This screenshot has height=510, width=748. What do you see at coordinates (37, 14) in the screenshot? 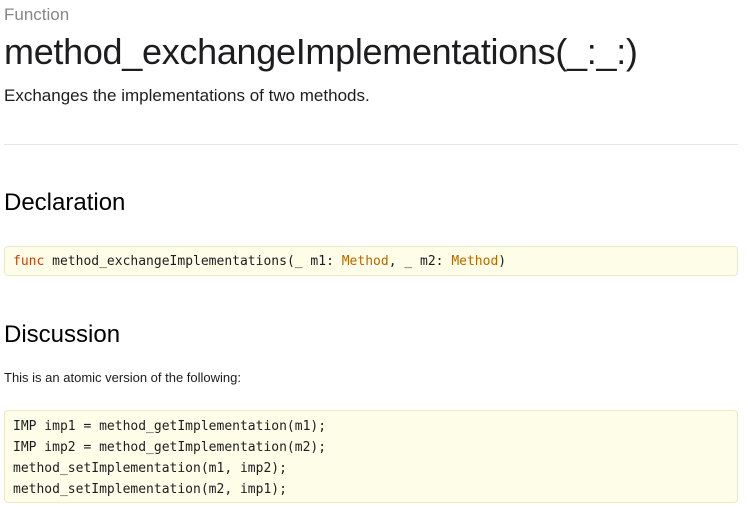
I see `symbol-kind-label: Function` at bounding box center [37, 14].